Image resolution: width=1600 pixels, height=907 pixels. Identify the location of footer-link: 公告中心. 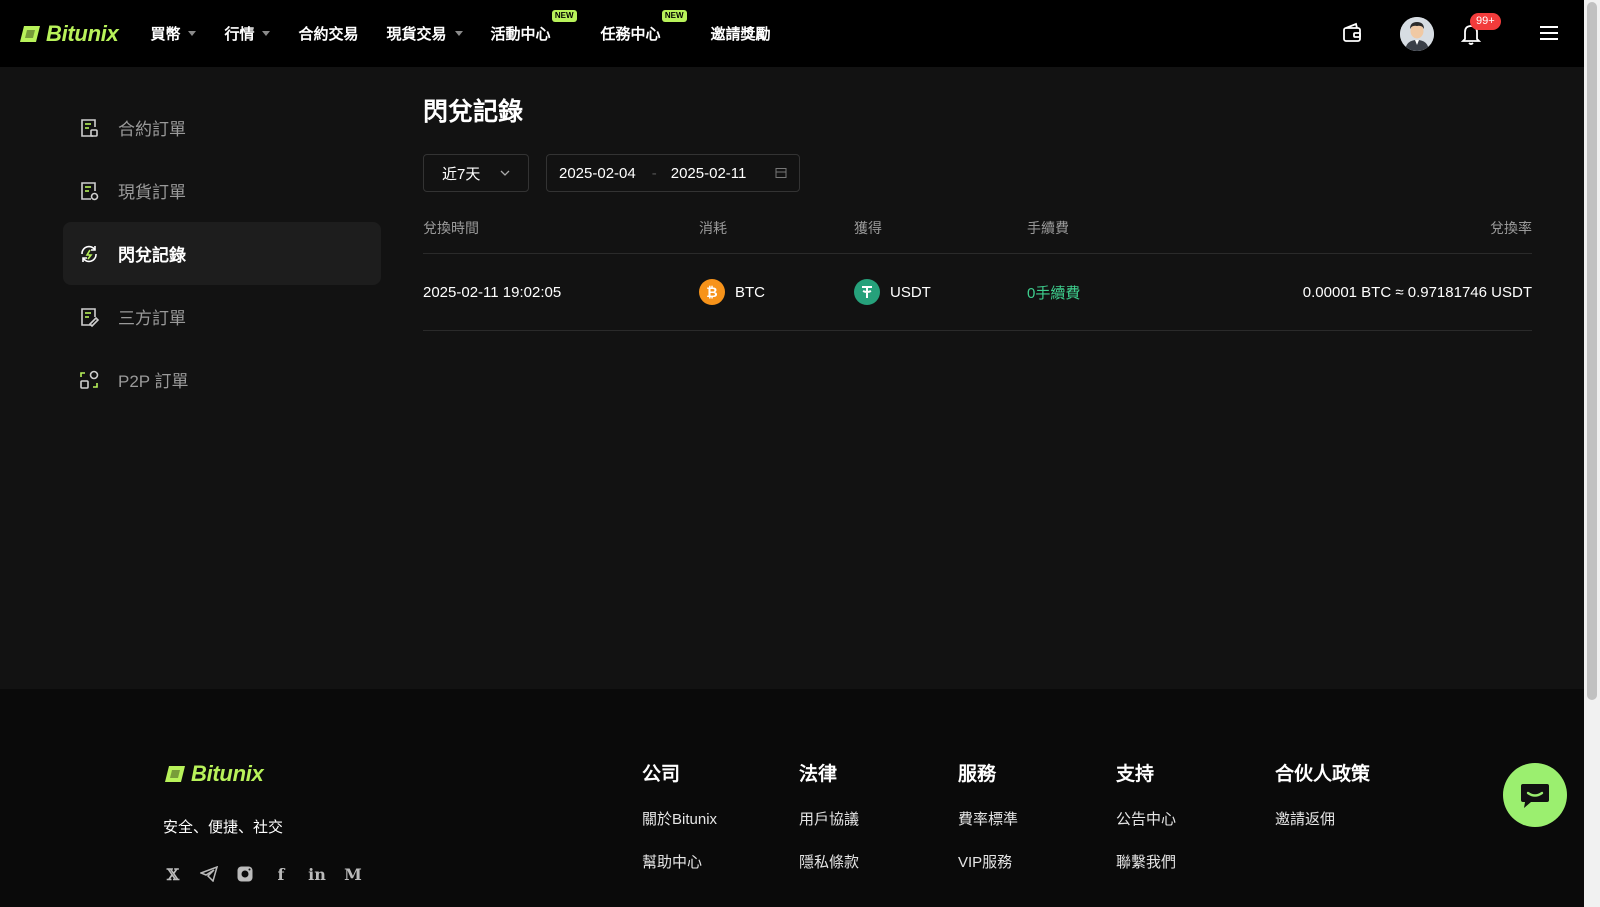
(1146, 818).